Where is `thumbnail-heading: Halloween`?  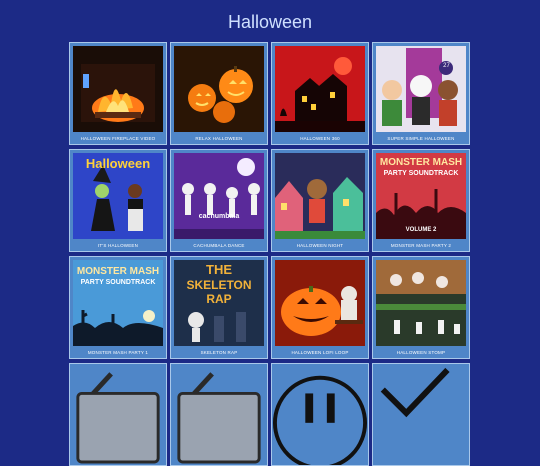 thumbnail-heading: Halloween is located at coordinates (118, 163).